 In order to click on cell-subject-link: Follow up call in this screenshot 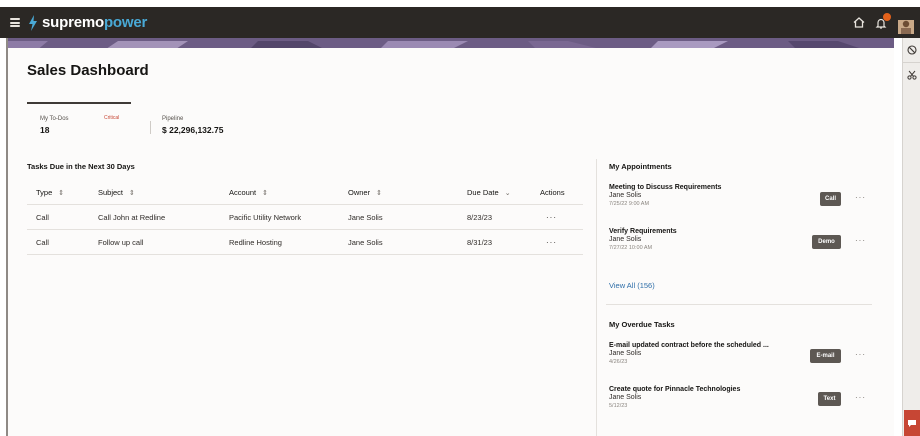, I will do `click(120, 242)`.